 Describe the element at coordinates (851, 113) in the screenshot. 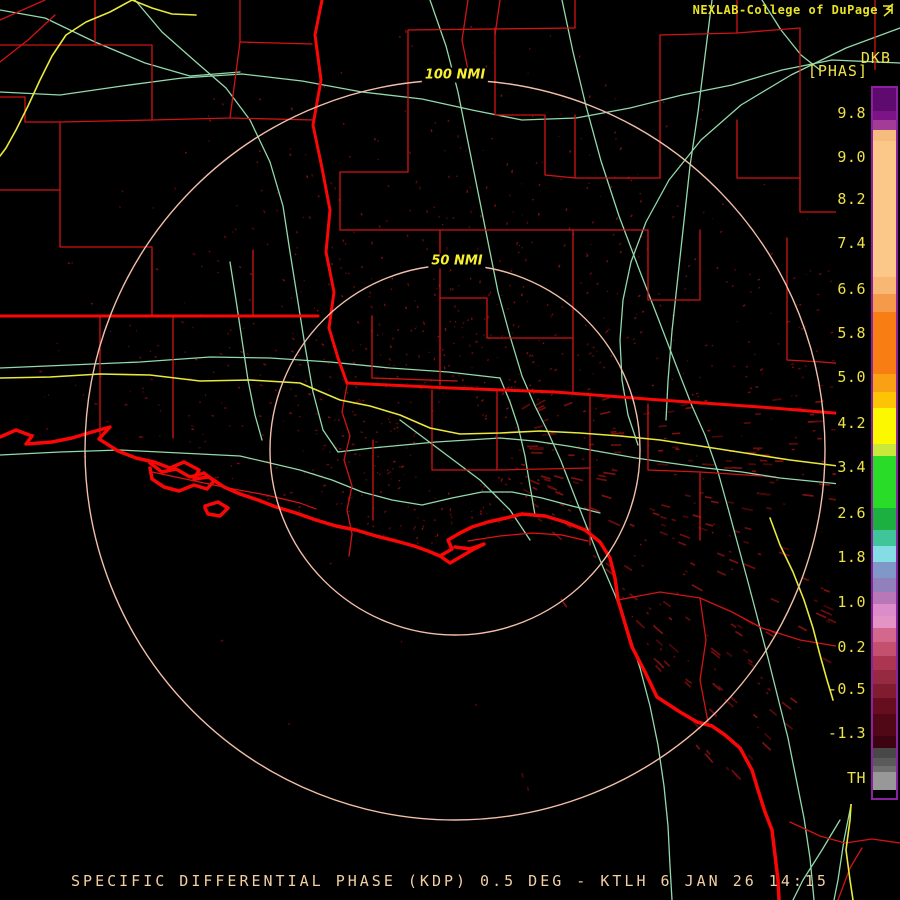

I see `scale-value-label: 9.8` at that location.